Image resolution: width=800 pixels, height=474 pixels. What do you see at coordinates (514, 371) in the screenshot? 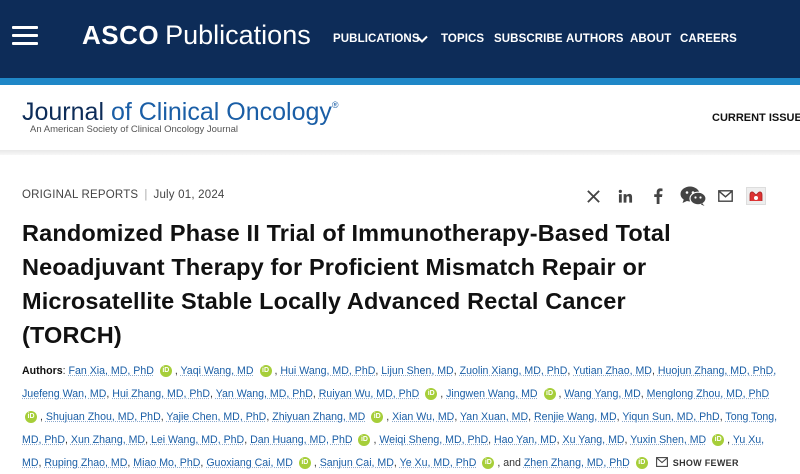
I see `author-link: Zuolin Xiang, MD, PhD` at bounding box center [514, 371].